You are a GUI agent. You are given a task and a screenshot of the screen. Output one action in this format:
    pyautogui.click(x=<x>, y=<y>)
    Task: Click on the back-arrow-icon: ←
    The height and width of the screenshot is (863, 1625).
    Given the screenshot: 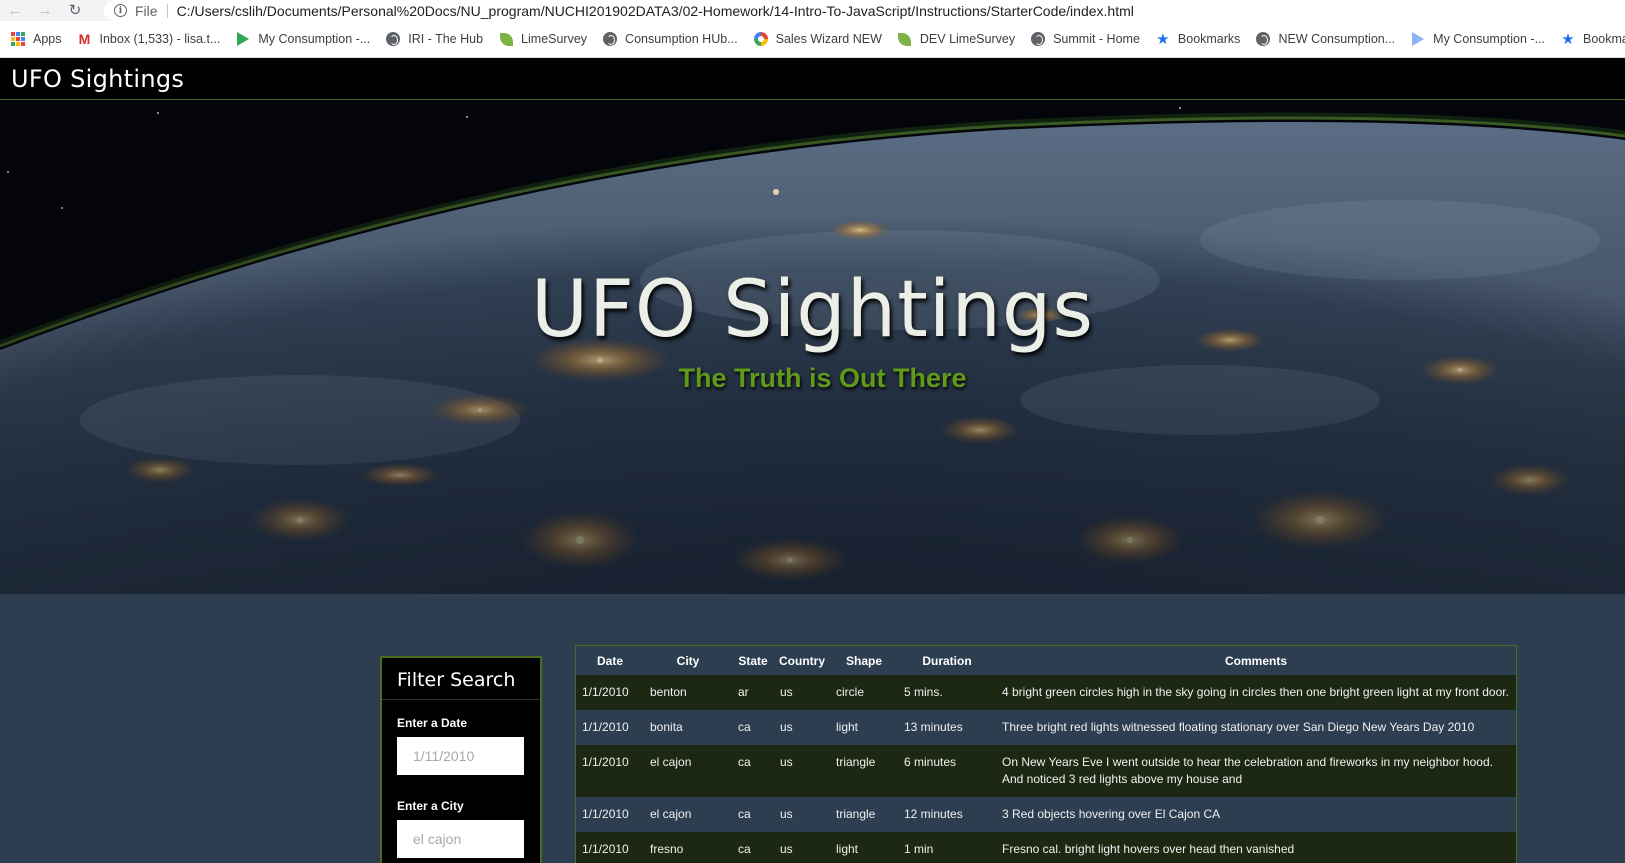 What is the action you would take?
    pyautogui.click(x=15, y=10)
    